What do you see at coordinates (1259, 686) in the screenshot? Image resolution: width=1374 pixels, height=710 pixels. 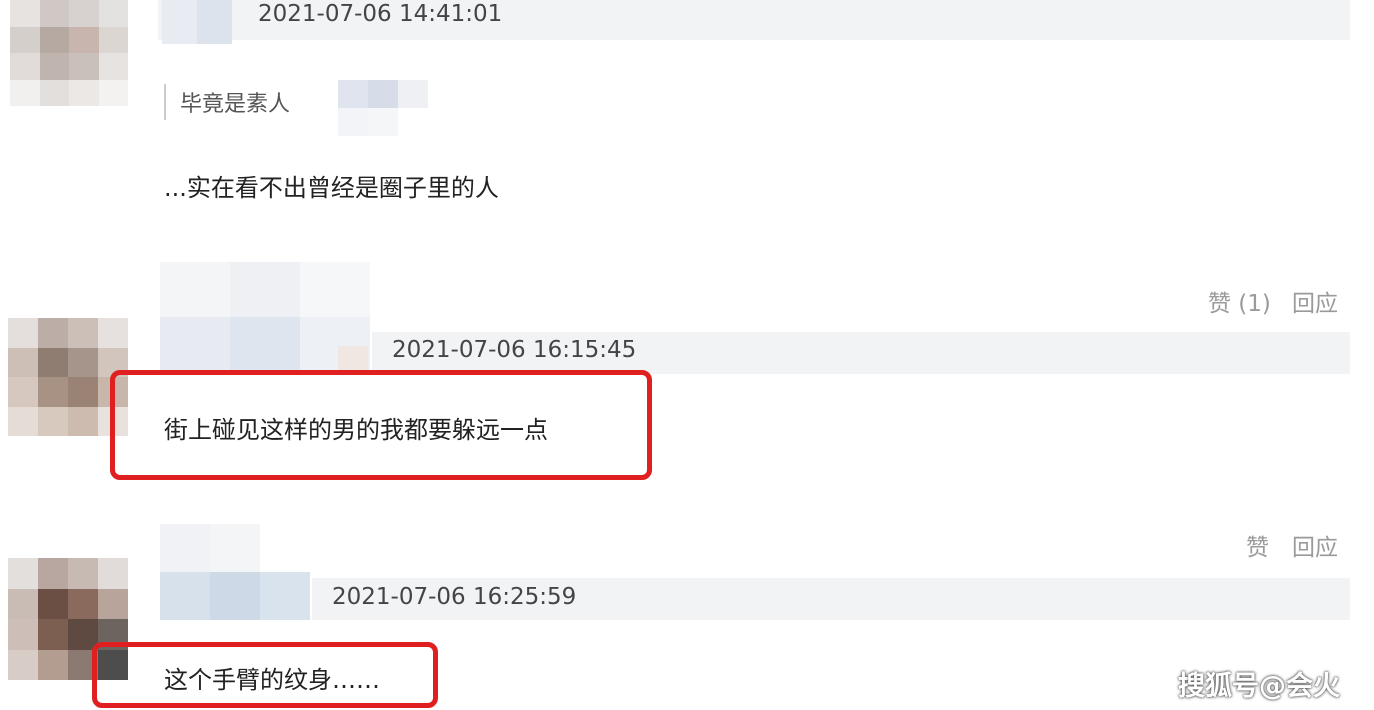 I see `watermark: 搜狐号@会火` at bounding box center [1259, 686].